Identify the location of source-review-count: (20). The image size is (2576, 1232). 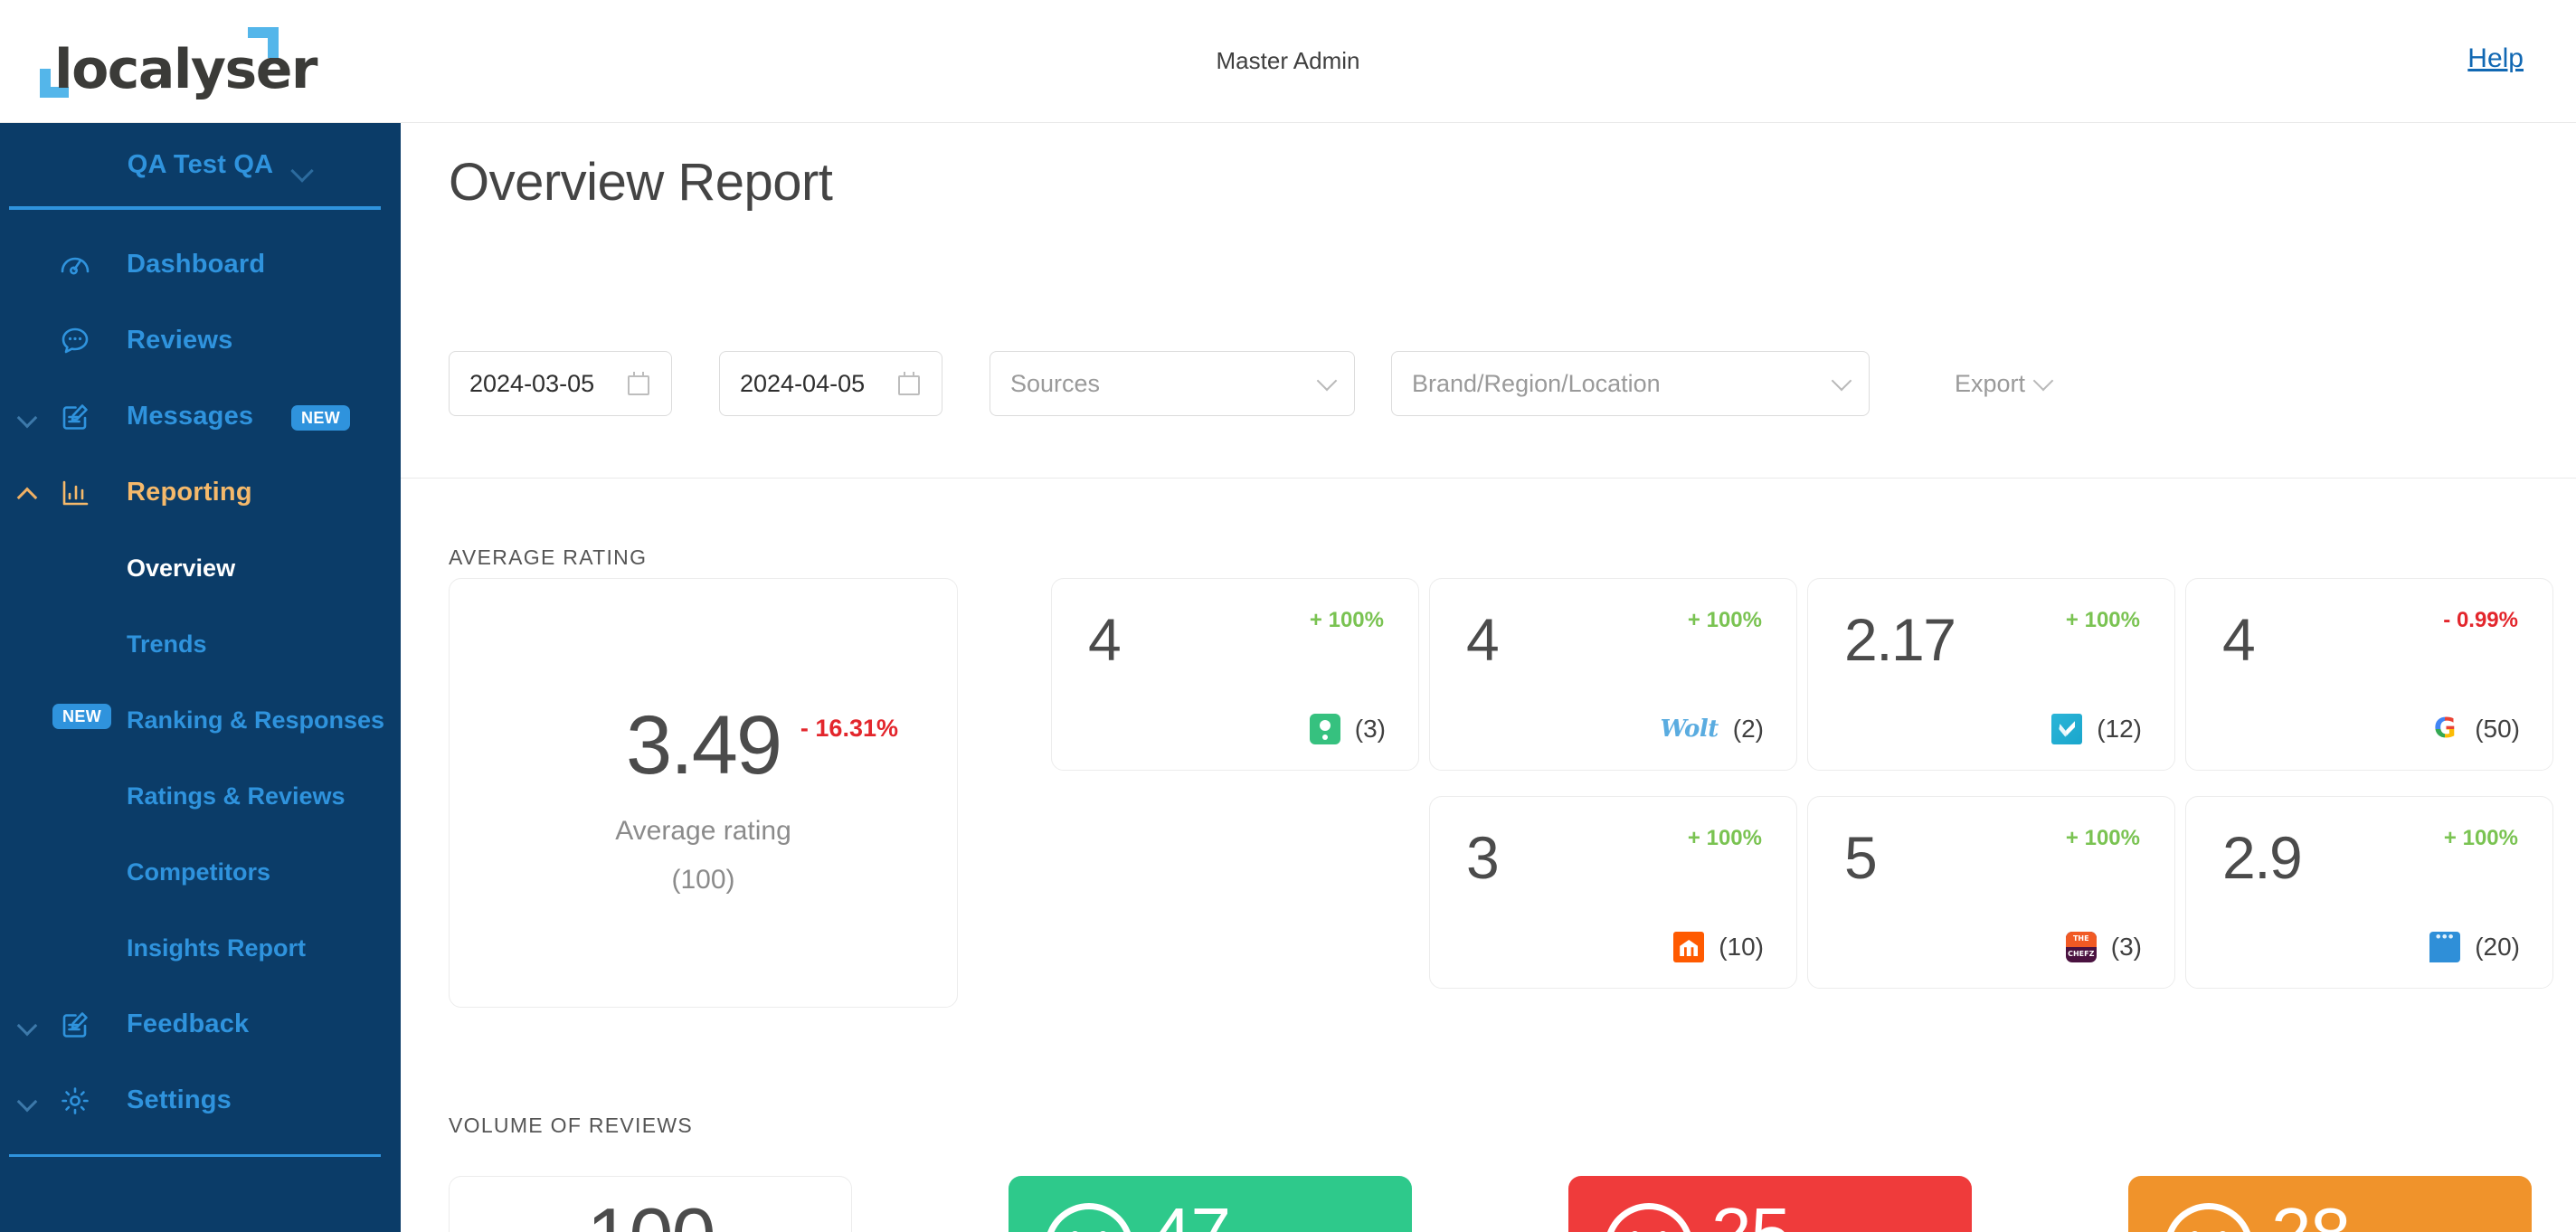
(2498, 947).